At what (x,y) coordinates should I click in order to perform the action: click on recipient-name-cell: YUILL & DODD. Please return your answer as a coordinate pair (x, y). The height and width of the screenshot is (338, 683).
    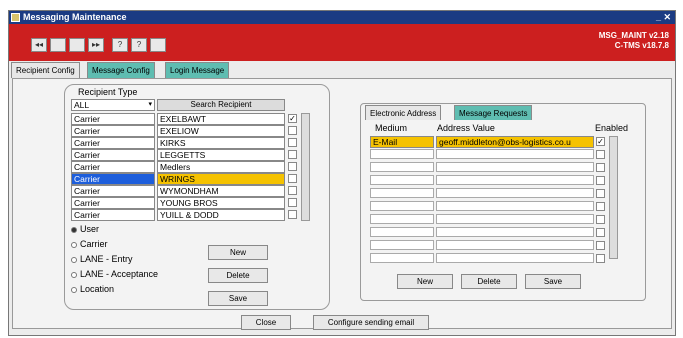
    Looking at the image, I should click on (221, 215).